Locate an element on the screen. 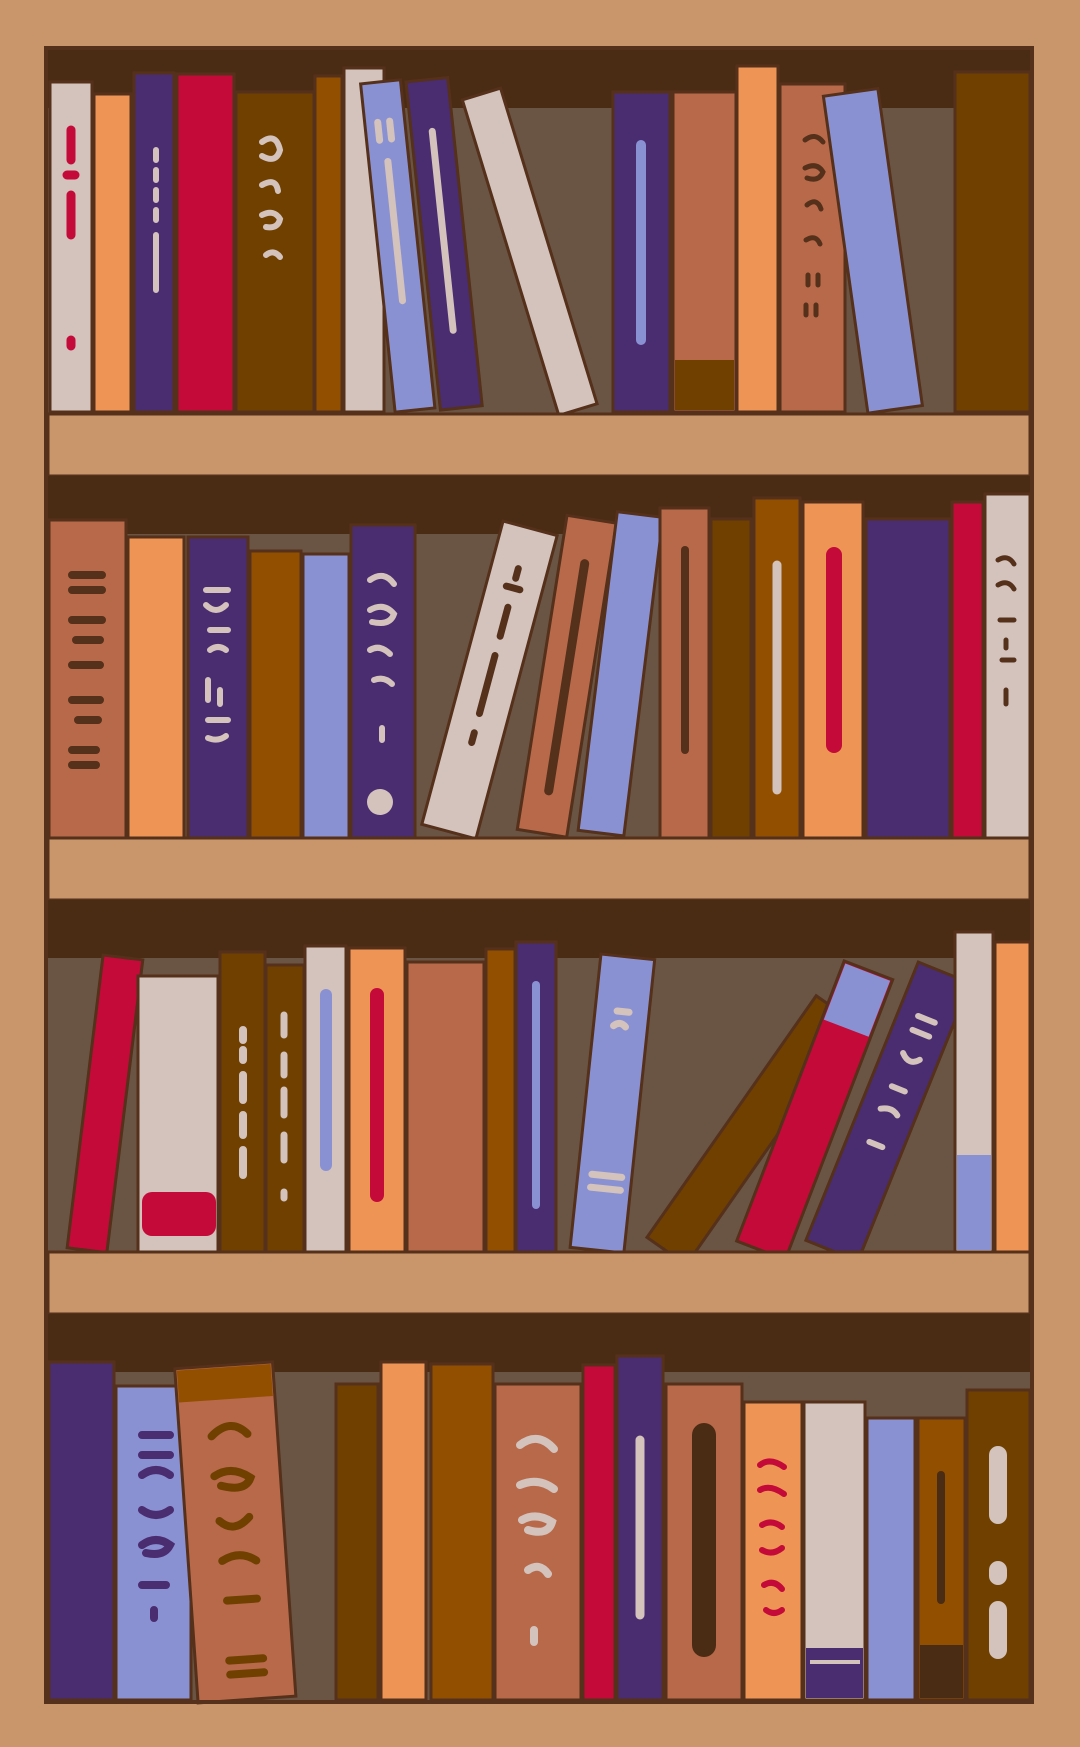  book-spine-dot is located at coordinates (380, 802).